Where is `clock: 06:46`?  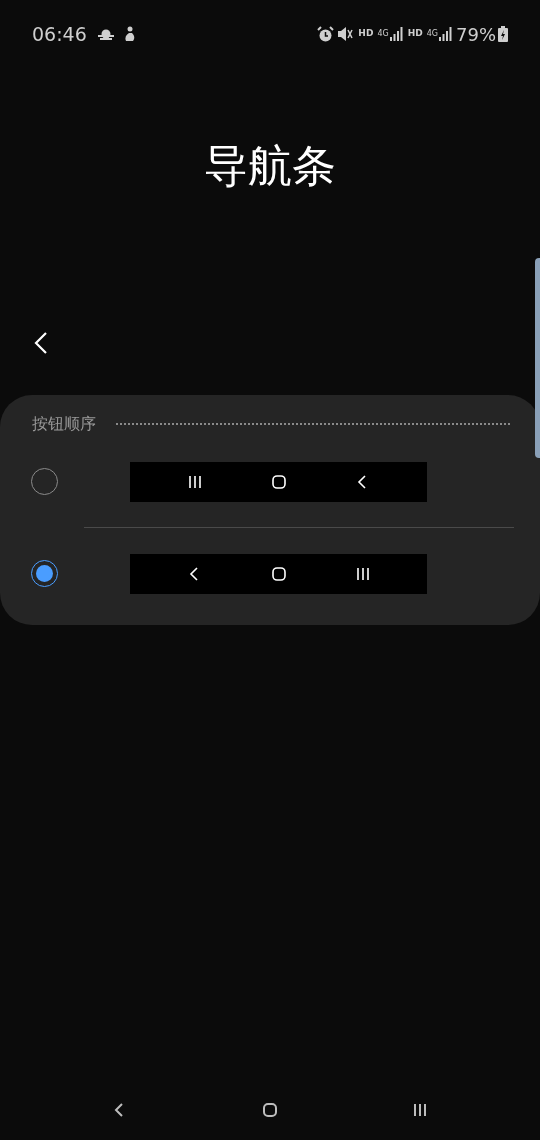
clock: 06:46 is located at coordinates (59, 34).